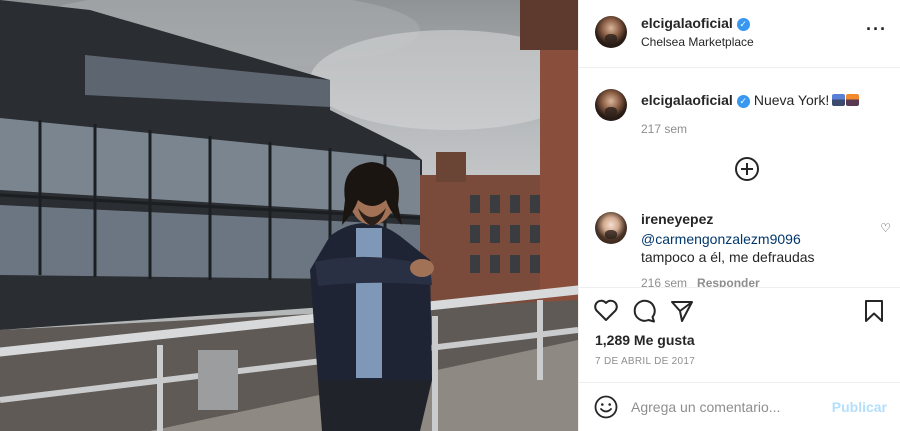  What do you see at coordinates (853, 100) in the screenshot?
I see `sunset-city-emoji-icon` at bounding box center [853, 100].